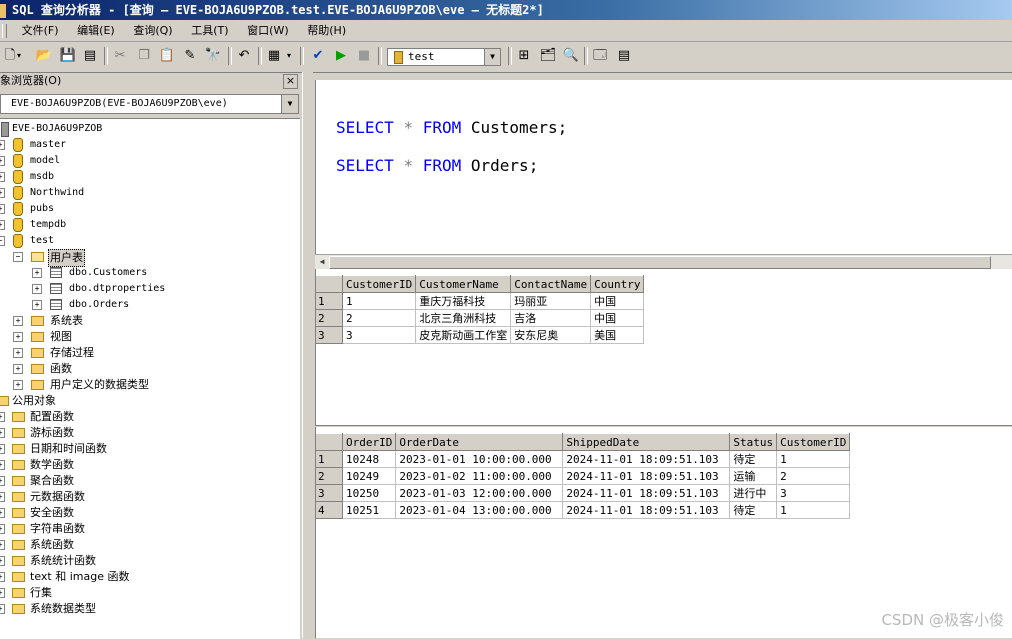  What do you see at coordinates (617, 335) in the screenshot?
I see `table-cell: 美国` at bounding box center [617, 335].